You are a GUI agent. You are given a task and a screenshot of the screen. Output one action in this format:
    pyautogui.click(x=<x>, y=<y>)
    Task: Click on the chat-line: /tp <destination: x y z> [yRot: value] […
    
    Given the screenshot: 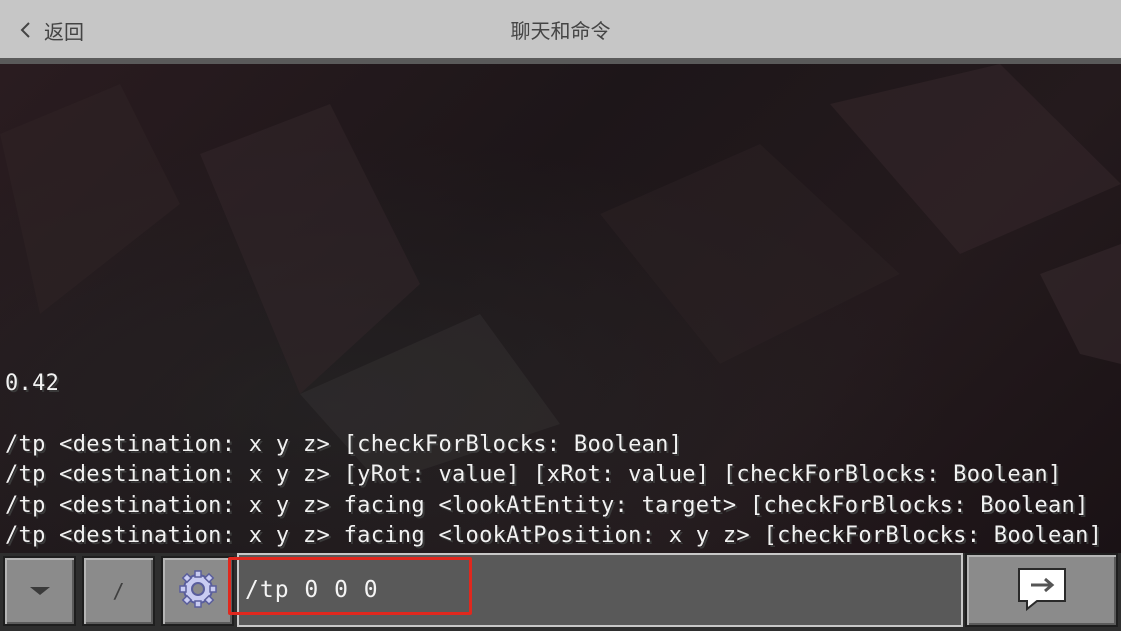 What is the action you would take?
    pyautogui.click(x=533, y=474)
    